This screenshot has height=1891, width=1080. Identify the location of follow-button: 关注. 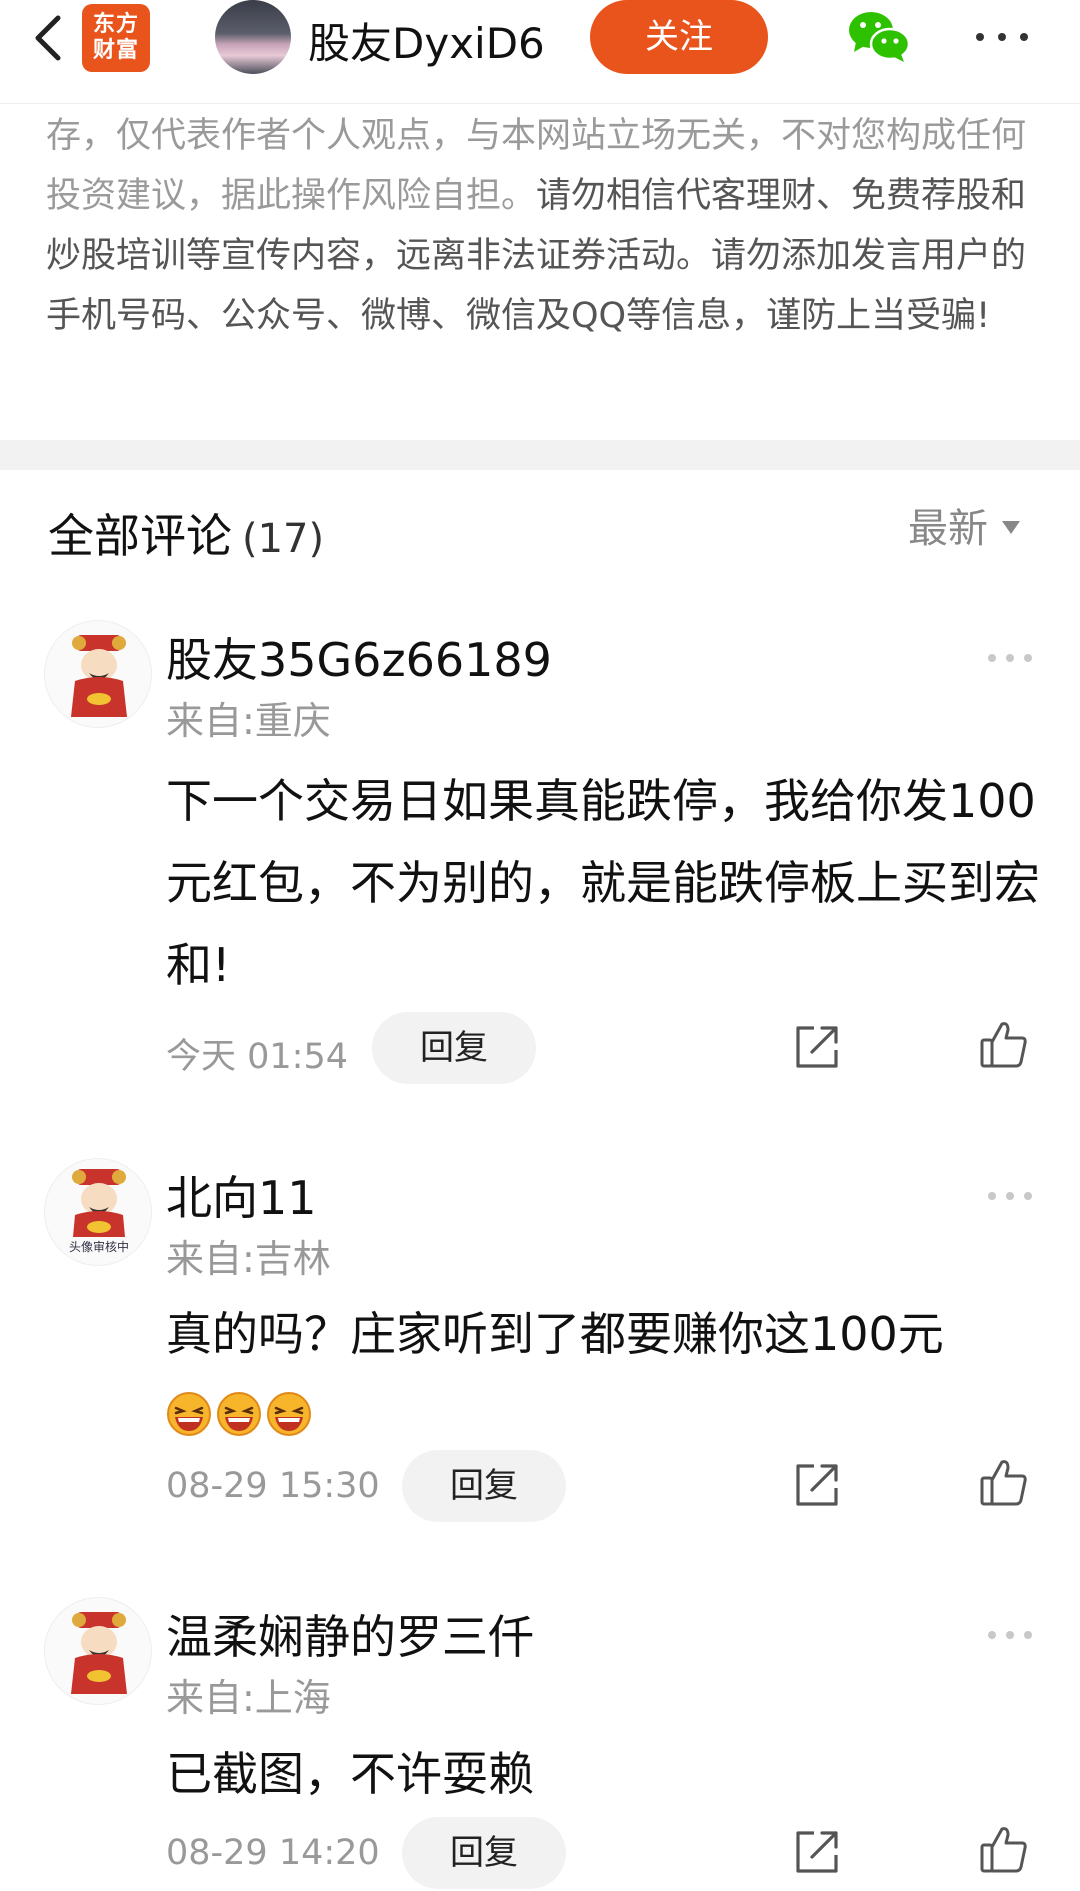
(679, 37).